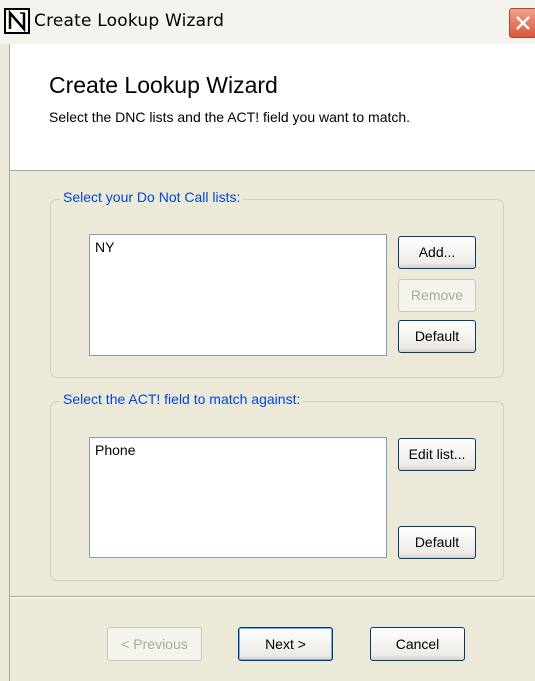  Describe the element at coordinates (272, 597) in the screenshot. I see `footer-separator` at that location.